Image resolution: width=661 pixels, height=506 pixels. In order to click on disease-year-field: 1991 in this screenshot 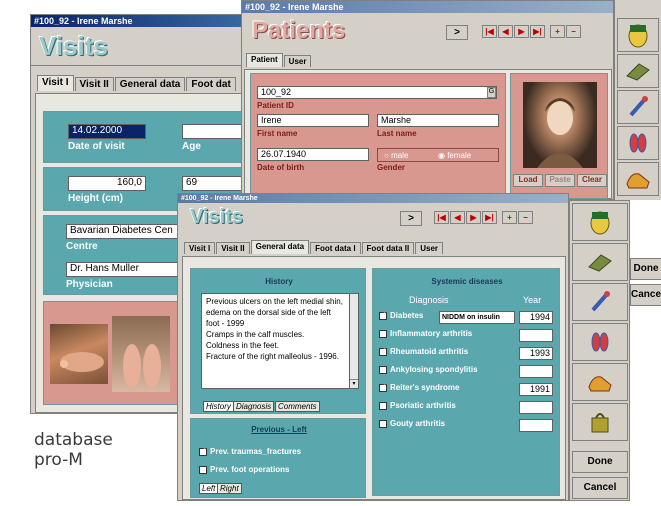, I will do `click(536, 389)`.